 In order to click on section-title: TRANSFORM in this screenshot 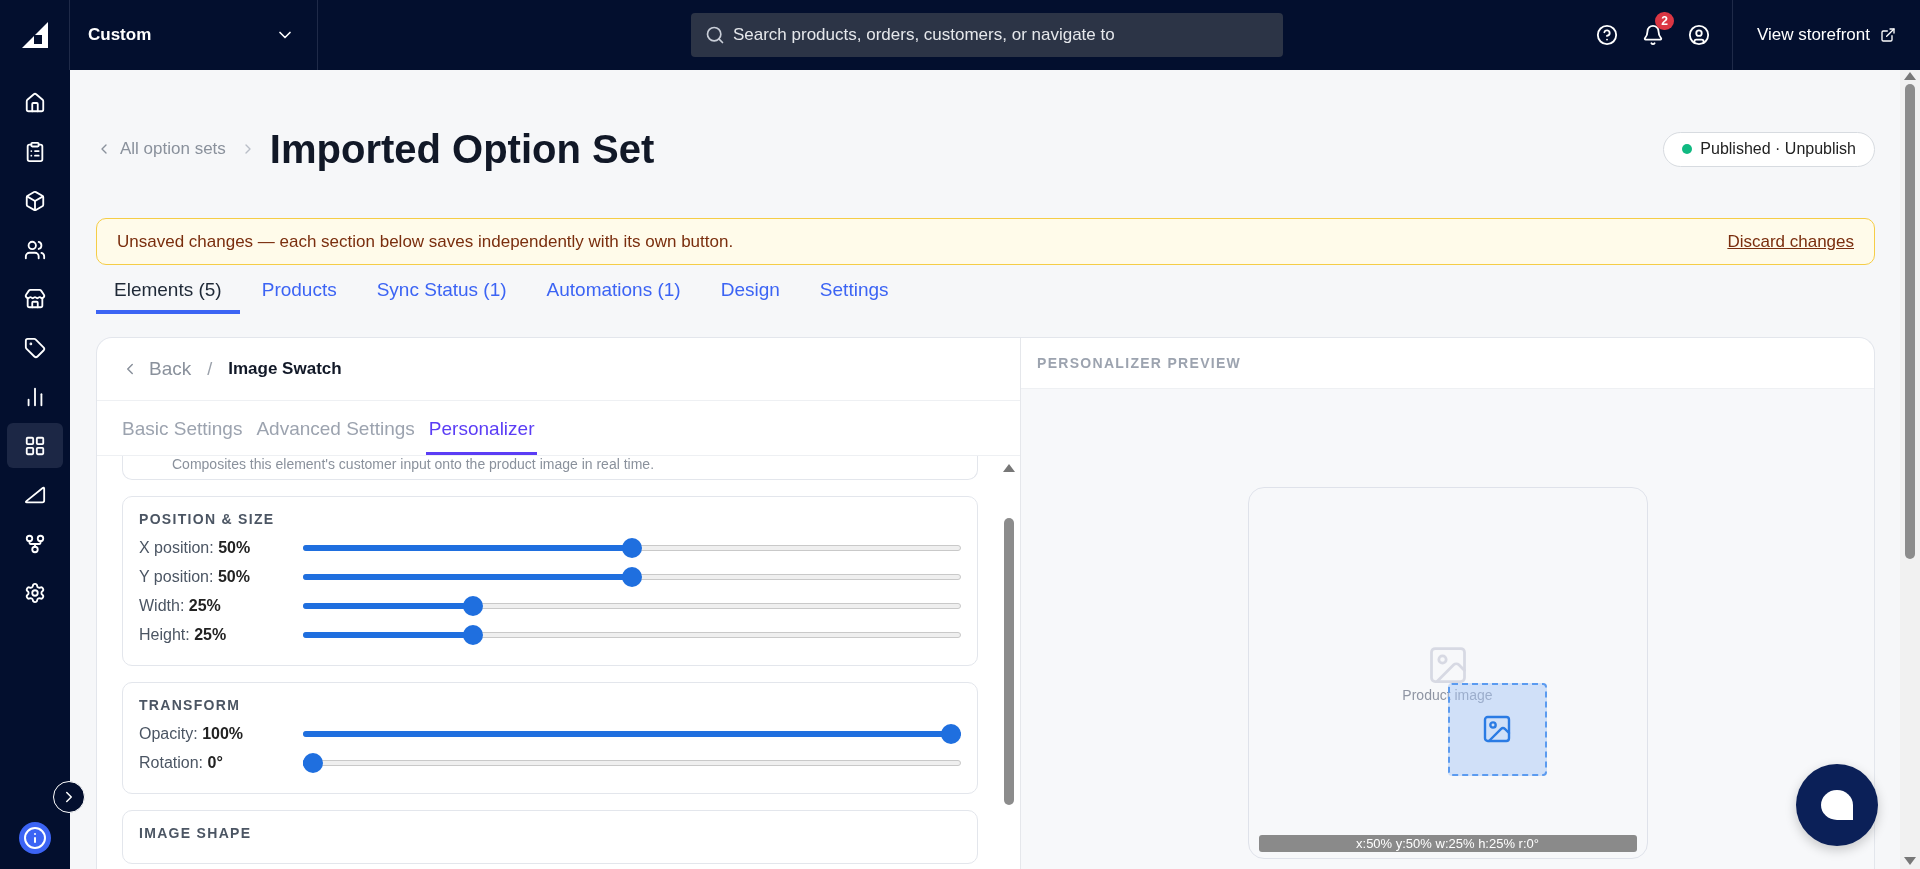, I will do `click(190, 705)`.